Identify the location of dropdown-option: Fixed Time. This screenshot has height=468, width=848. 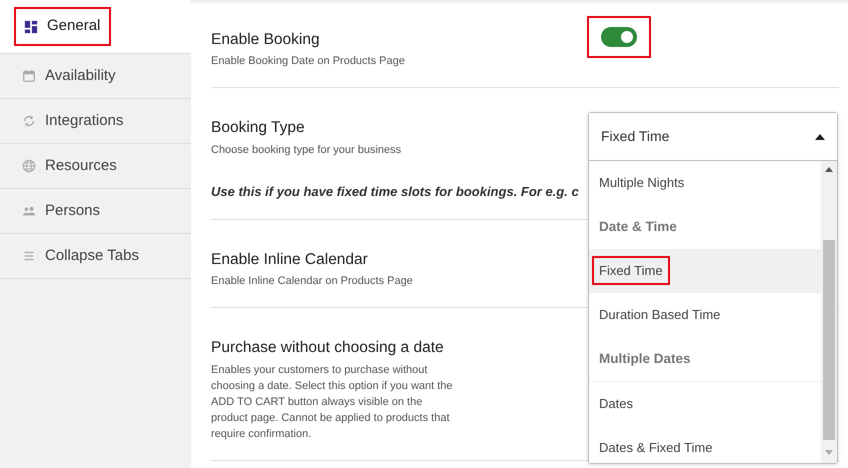
(705, 271).